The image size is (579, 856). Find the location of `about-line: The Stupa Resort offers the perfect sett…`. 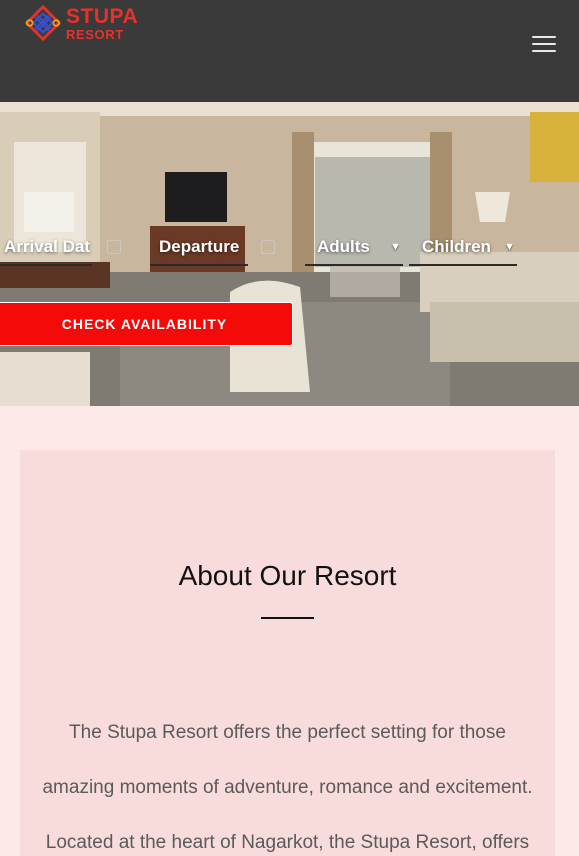

about-line: The Stupa Resort offers the perfect sett… is located at coordinates (287, 732).